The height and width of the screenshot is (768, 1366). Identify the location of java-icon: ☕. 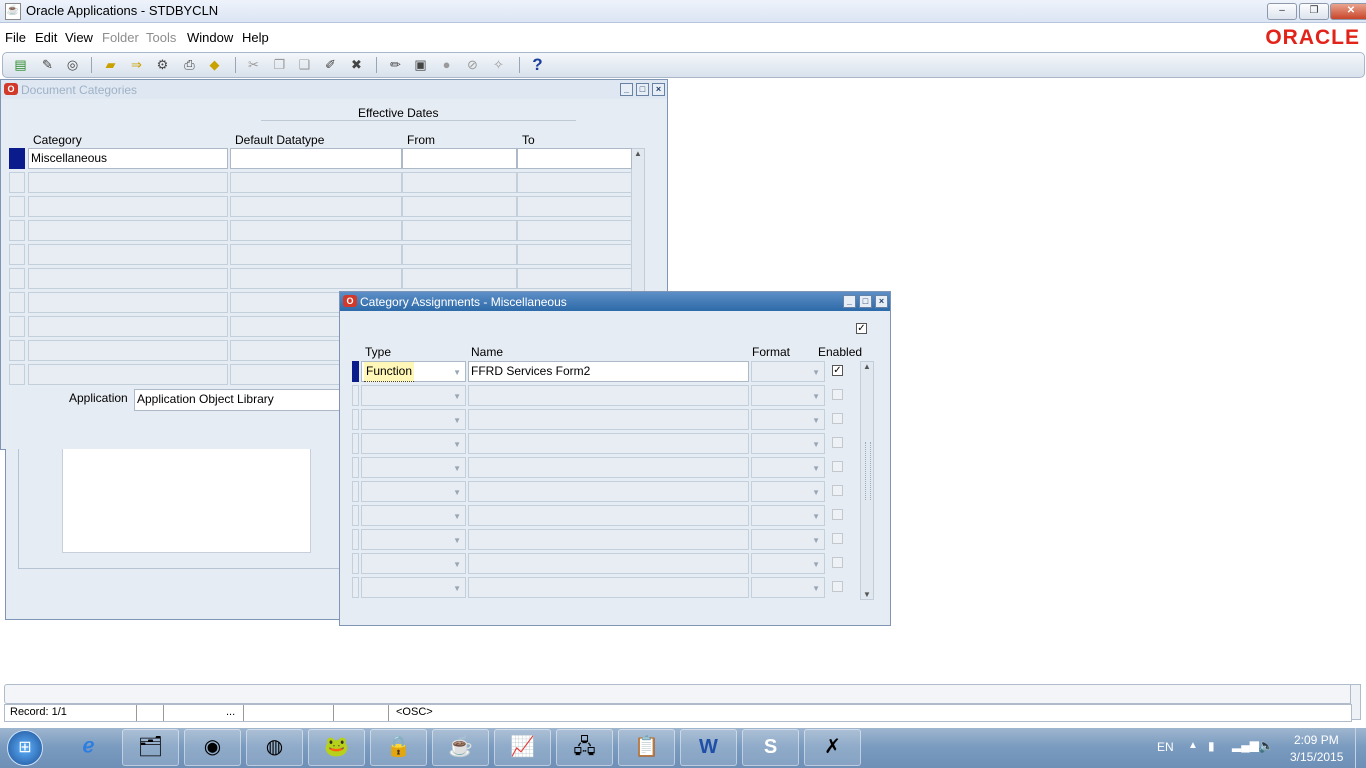
(460, 747).